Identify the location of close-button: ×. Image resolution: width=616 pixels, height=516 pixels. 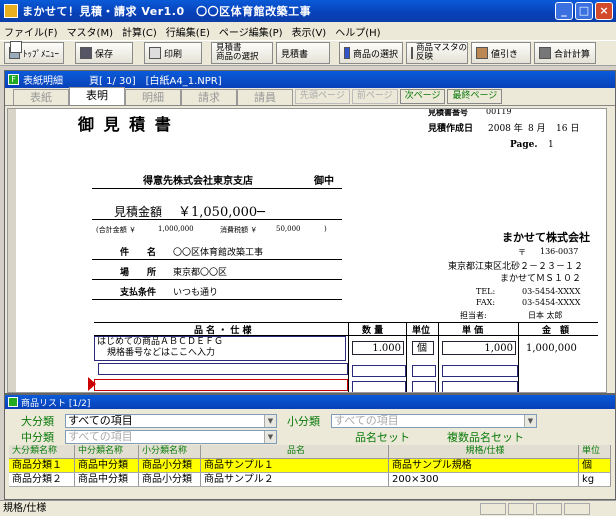
(604, 11).